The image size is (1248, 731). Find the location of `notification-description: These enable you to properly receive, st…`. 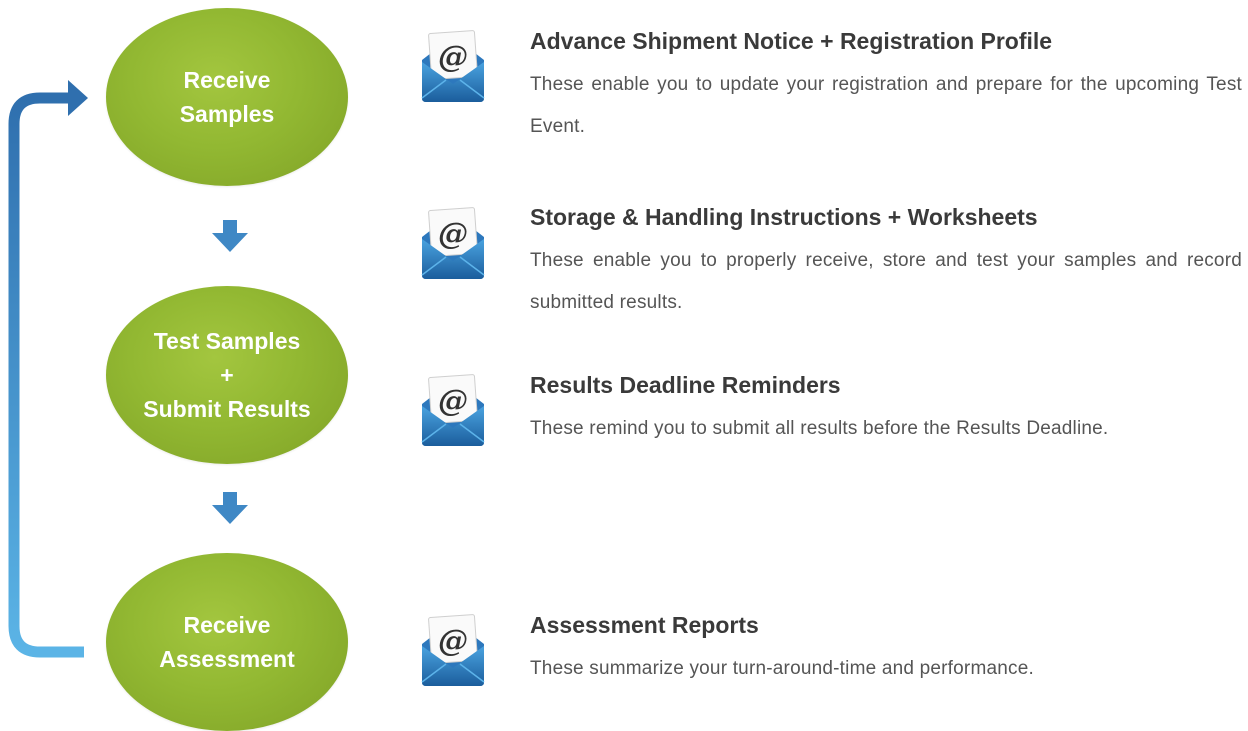

notification-description: These enable you to properly receive, st… is located at coordinates (886, 281).